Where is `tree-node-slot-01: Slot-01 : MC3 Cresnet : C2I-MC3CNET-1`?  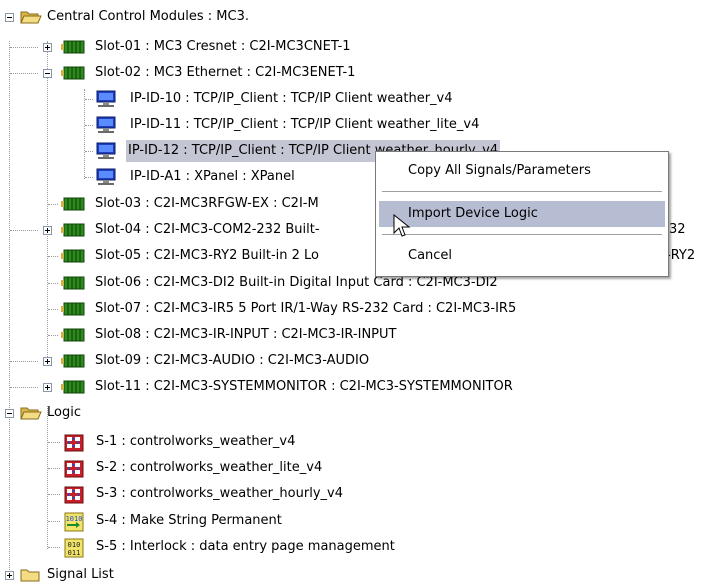
tree-node-slot-01: Slot-01 : MC3 Cresnet : C2I-MC3CNET-1 is located at coordinates (352, 47).